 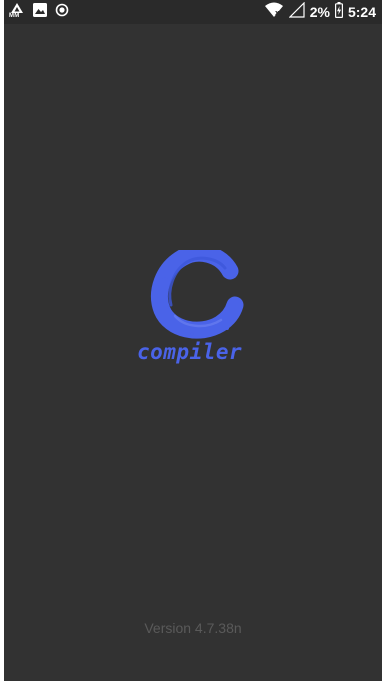 What do you see at coordinates (190, 352) in the screenshot?
I see `app-name-logo: compiler` at bounding box center [190, 352].